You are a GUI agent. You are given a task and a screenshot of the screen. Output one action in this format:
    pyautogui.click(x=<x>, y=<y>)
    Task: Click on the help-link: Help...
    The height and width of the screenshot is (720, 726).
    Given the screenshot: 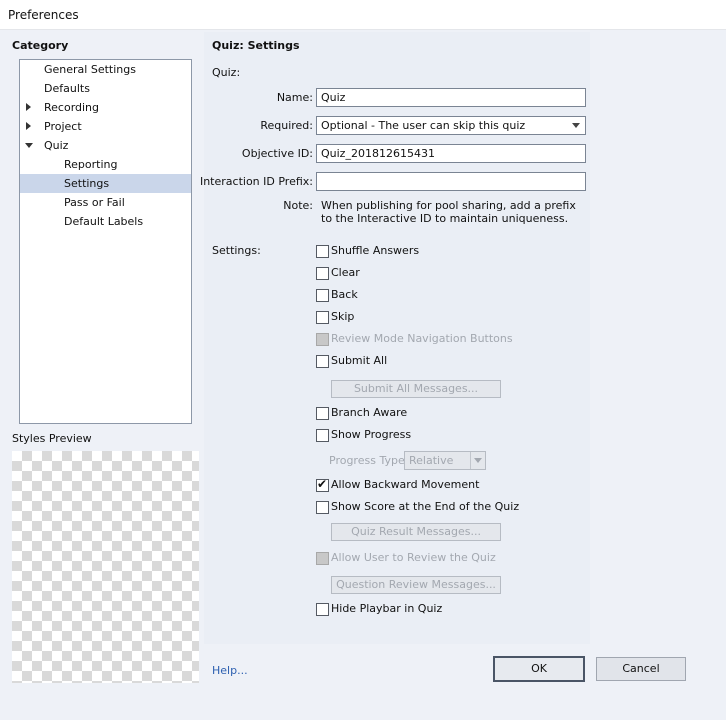 What is the action you would take?
    pyautogui.click(x=230, y=670)
    